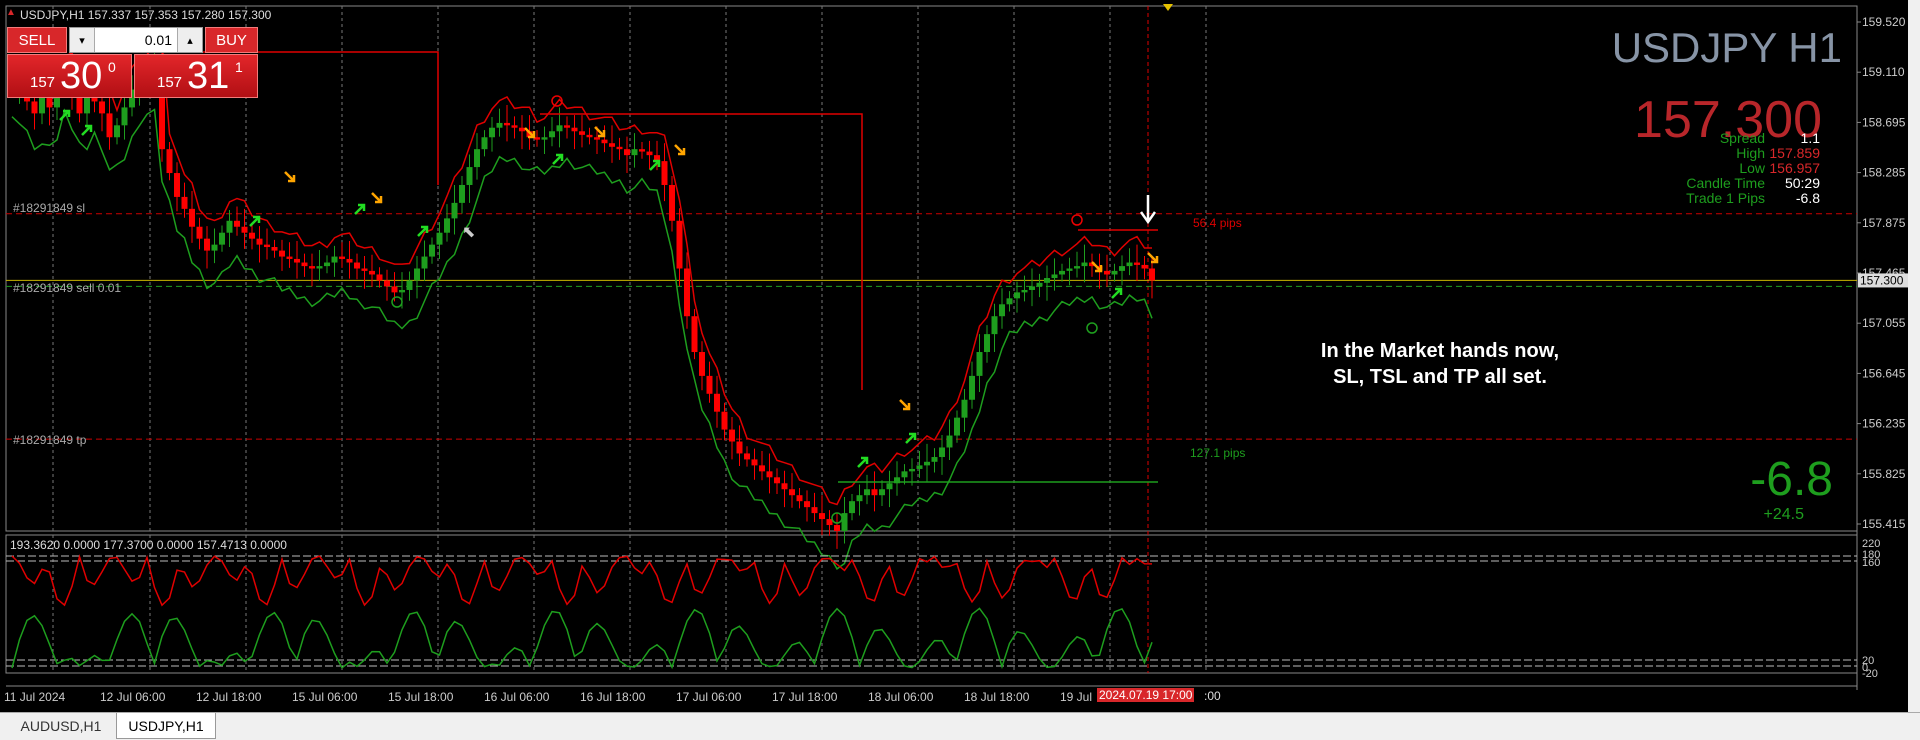  Describe the element at coordinates (1076, 697) in the screenshot. I see `time-tick-label: 19 Jul` at that location.